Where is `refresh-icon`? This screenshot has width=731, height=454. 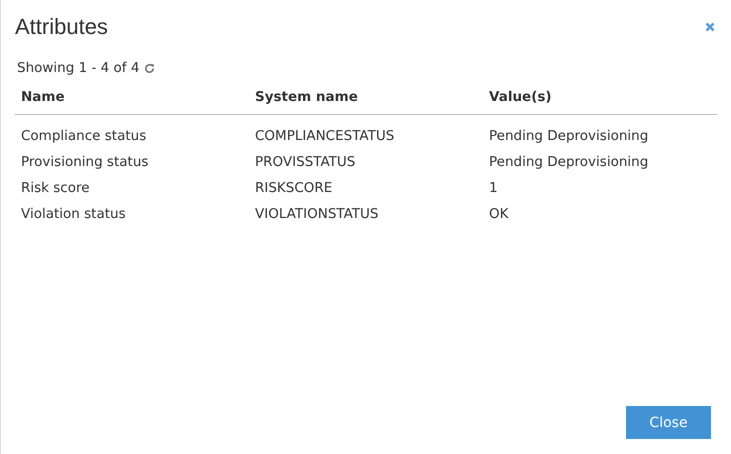
refresh-icon is located at coordinates (150, 68).